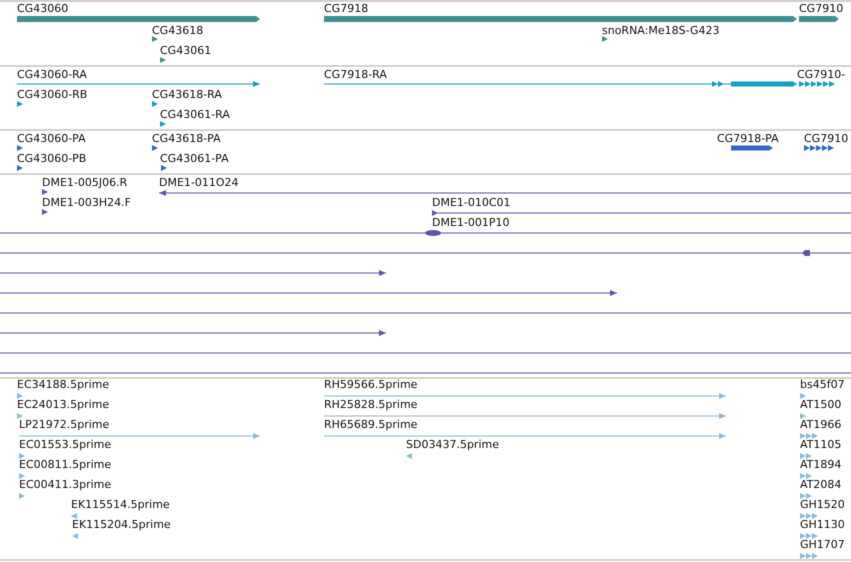 This screenshot has width=851, height=562. What do you see at coordinates (63, 404) in the screenshot?
I see `feature-label: EC24013.5prime` at bounding box center [63, 404].